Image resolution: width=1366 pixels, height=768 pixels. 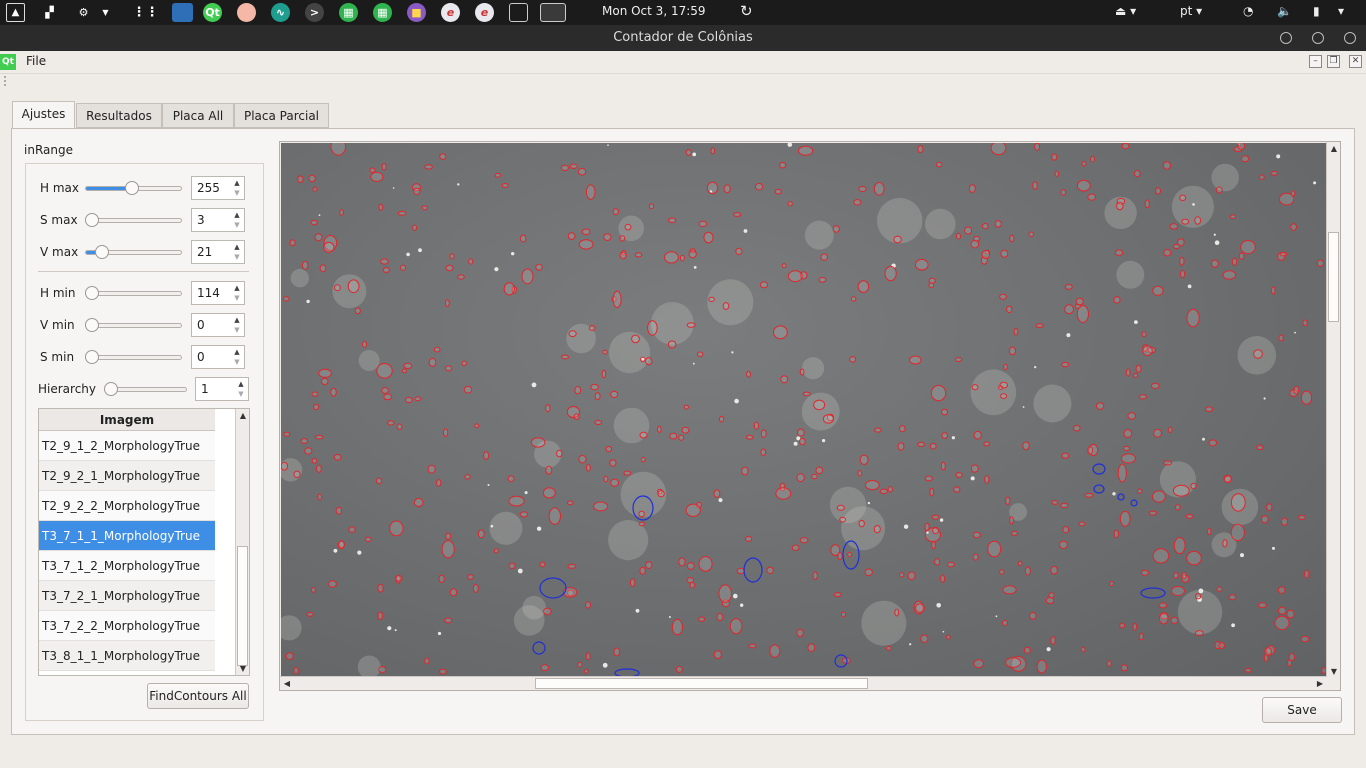 What do you see at coordinates (518, 12) in the screenshot?
I see `window1-icon` at bounding box center [518, 12].